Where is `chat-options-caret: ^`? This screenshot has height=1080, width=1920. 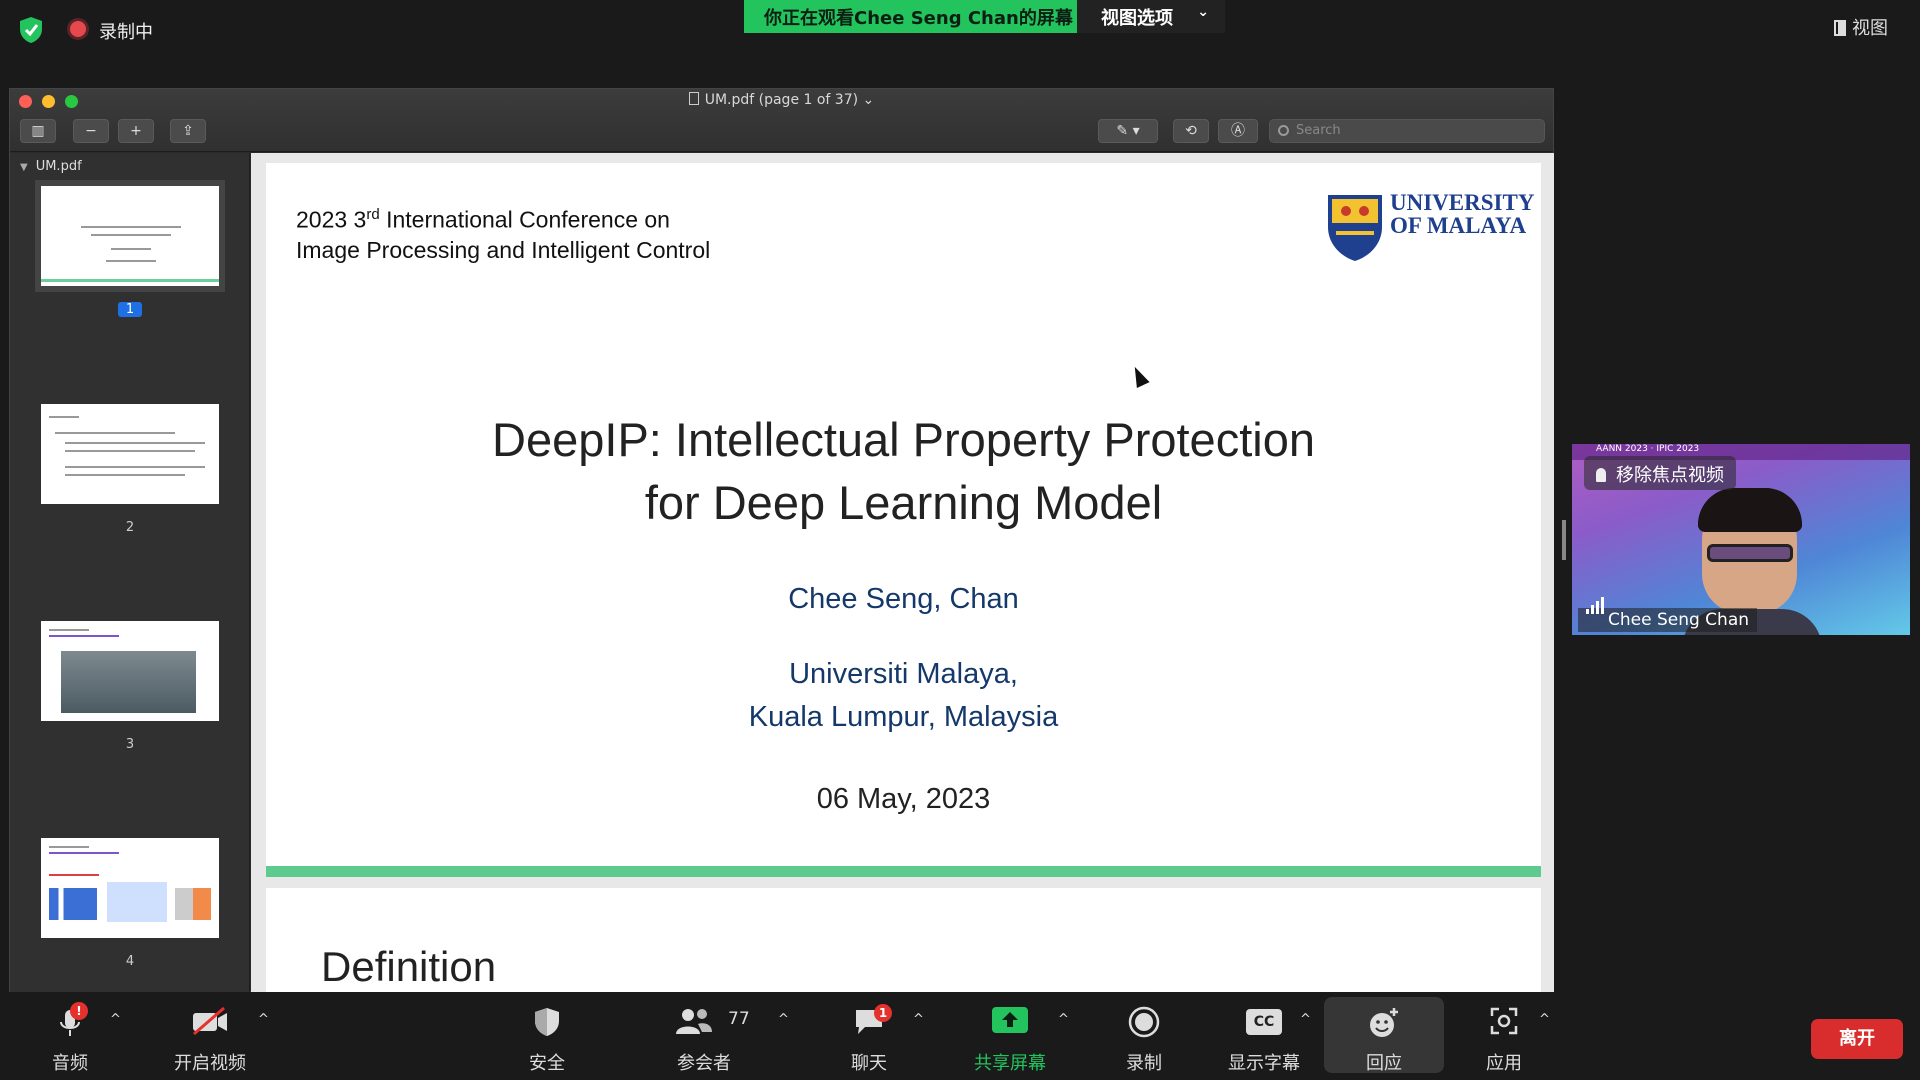
chat-options-caret: ^ is located at coordinates (918, 1019).